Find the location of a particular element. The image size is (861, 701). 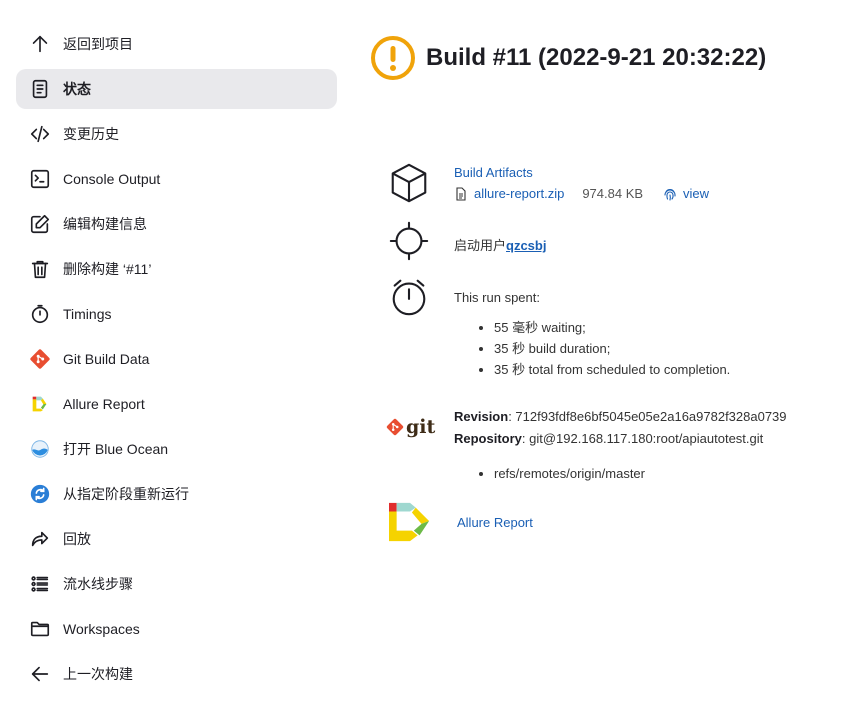

sidebar-item-label: Workspaces is located at coordinates (101, 629).